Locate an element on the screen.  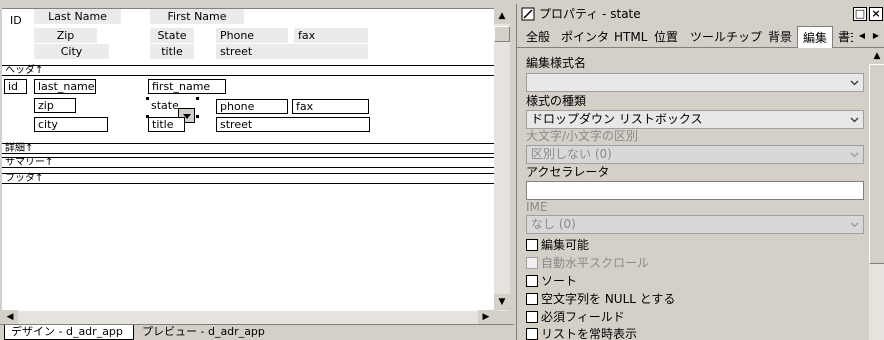
checkbox-label: 自動水平スクロール is located at coordinates (595, 263).